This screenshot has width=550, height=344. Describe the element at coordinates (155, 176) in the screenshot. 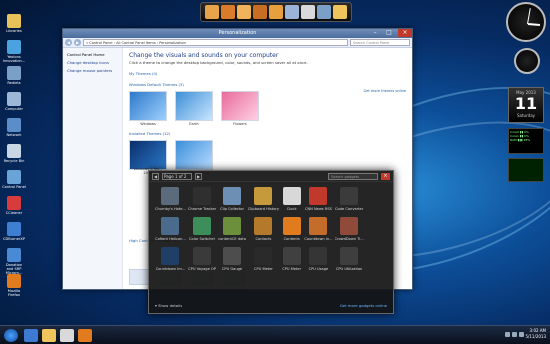

I see `prev-page-icon: ◀` at that location.